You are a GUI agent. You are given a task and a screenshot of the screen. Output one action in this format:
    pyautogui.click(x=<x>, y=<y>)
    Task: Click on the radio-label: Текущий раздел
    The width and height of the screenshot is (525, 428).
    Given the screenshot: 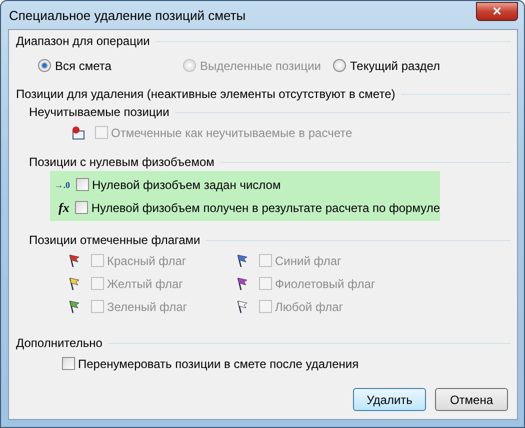 What is the action you would take?
    pyautogui.click(x=395, y=65)
    